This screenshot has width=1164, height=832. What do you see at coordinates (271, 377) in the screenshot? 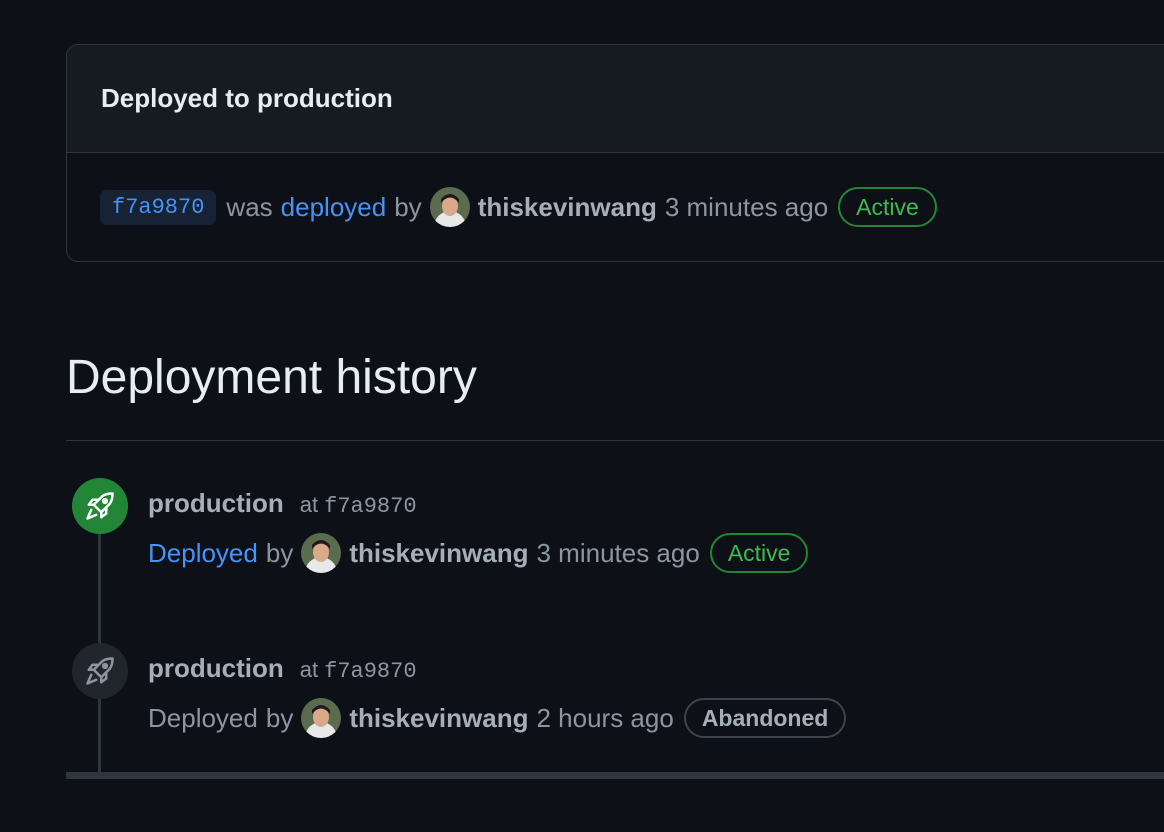
I see `page-title: Deployment history` at bounding box center [271, 377].